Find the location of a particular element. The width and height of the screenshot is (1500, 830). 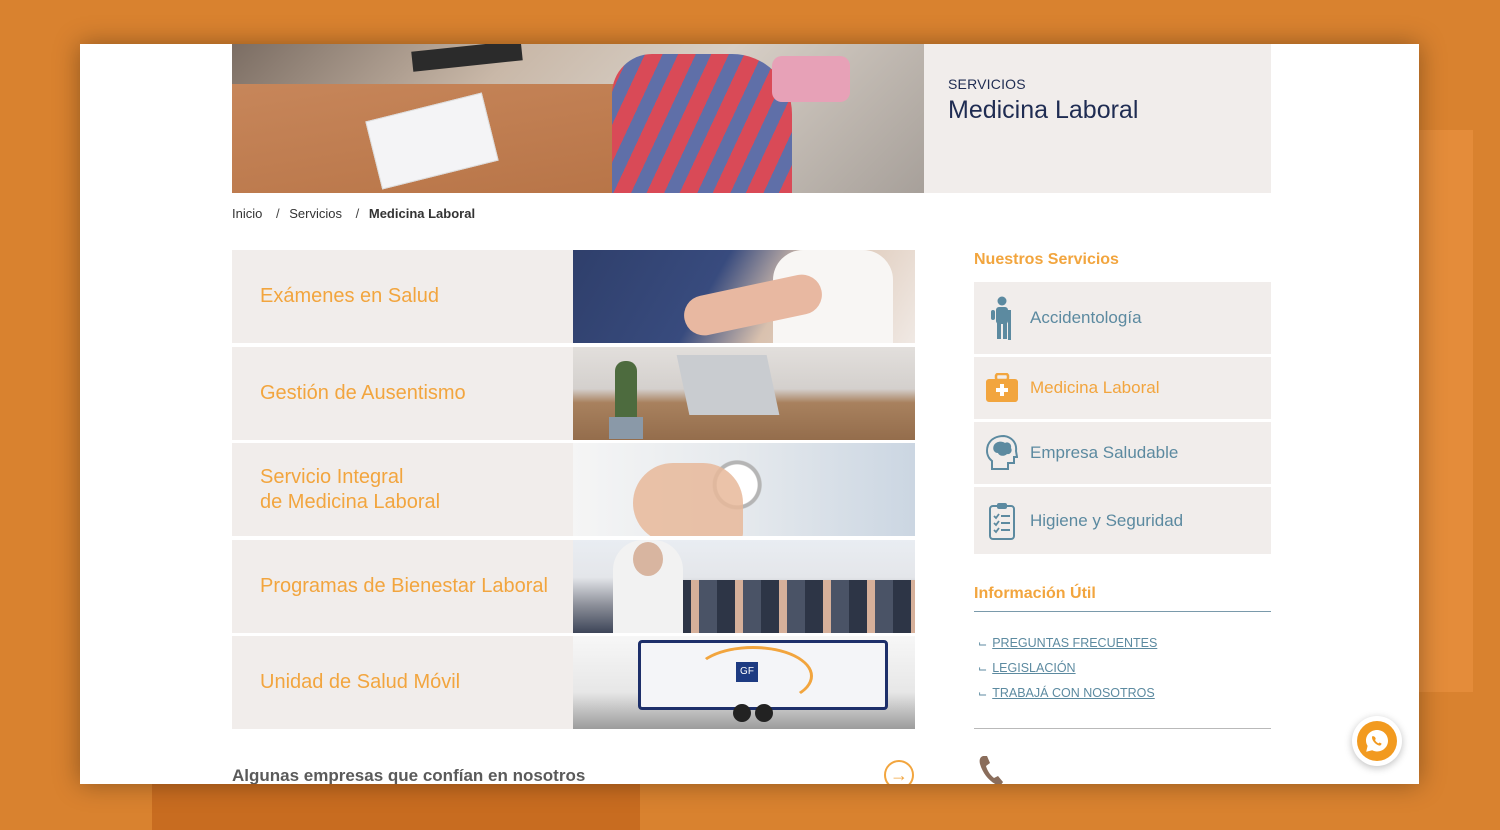

link-legislacion: LEGISLACIÓN is located at coordinates (1033, 668).